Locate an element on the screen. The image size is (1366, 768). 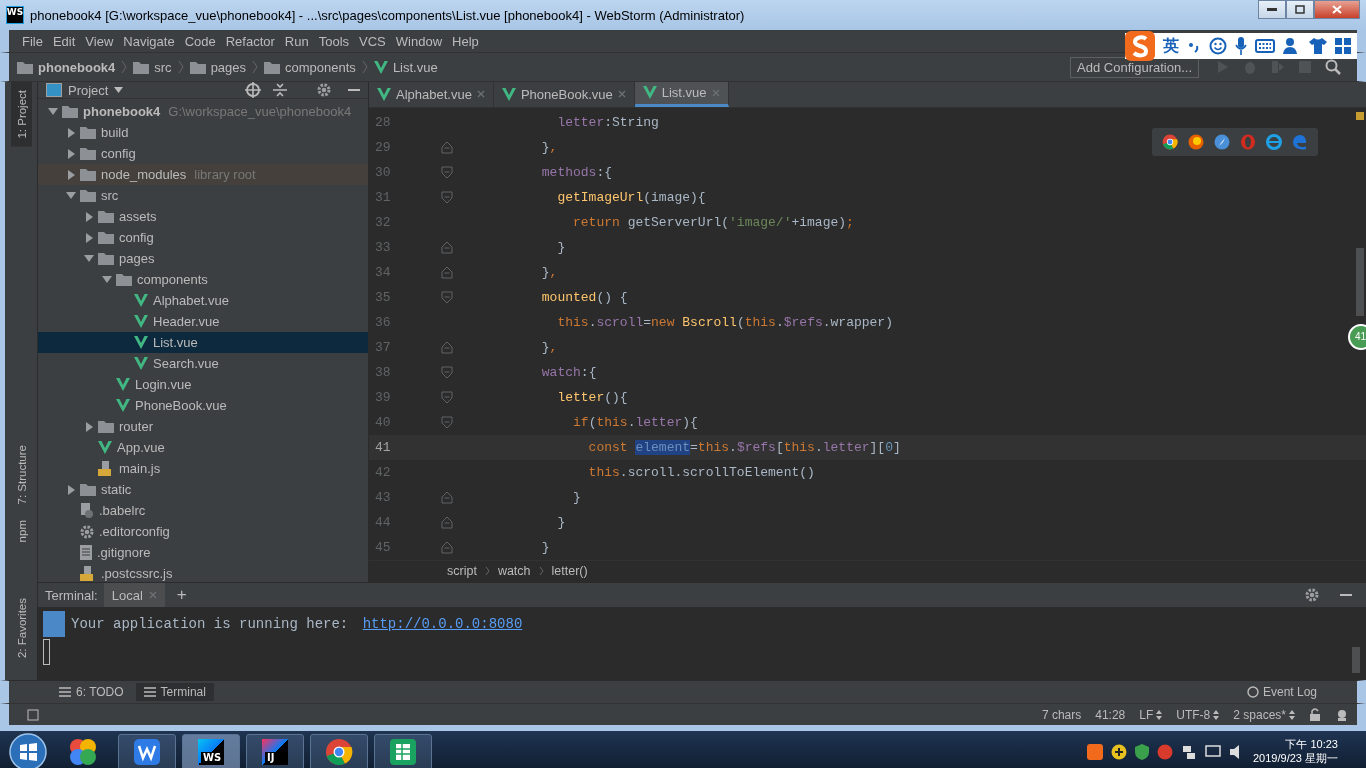
inspector-icon is located at coordinates (1342, 714).